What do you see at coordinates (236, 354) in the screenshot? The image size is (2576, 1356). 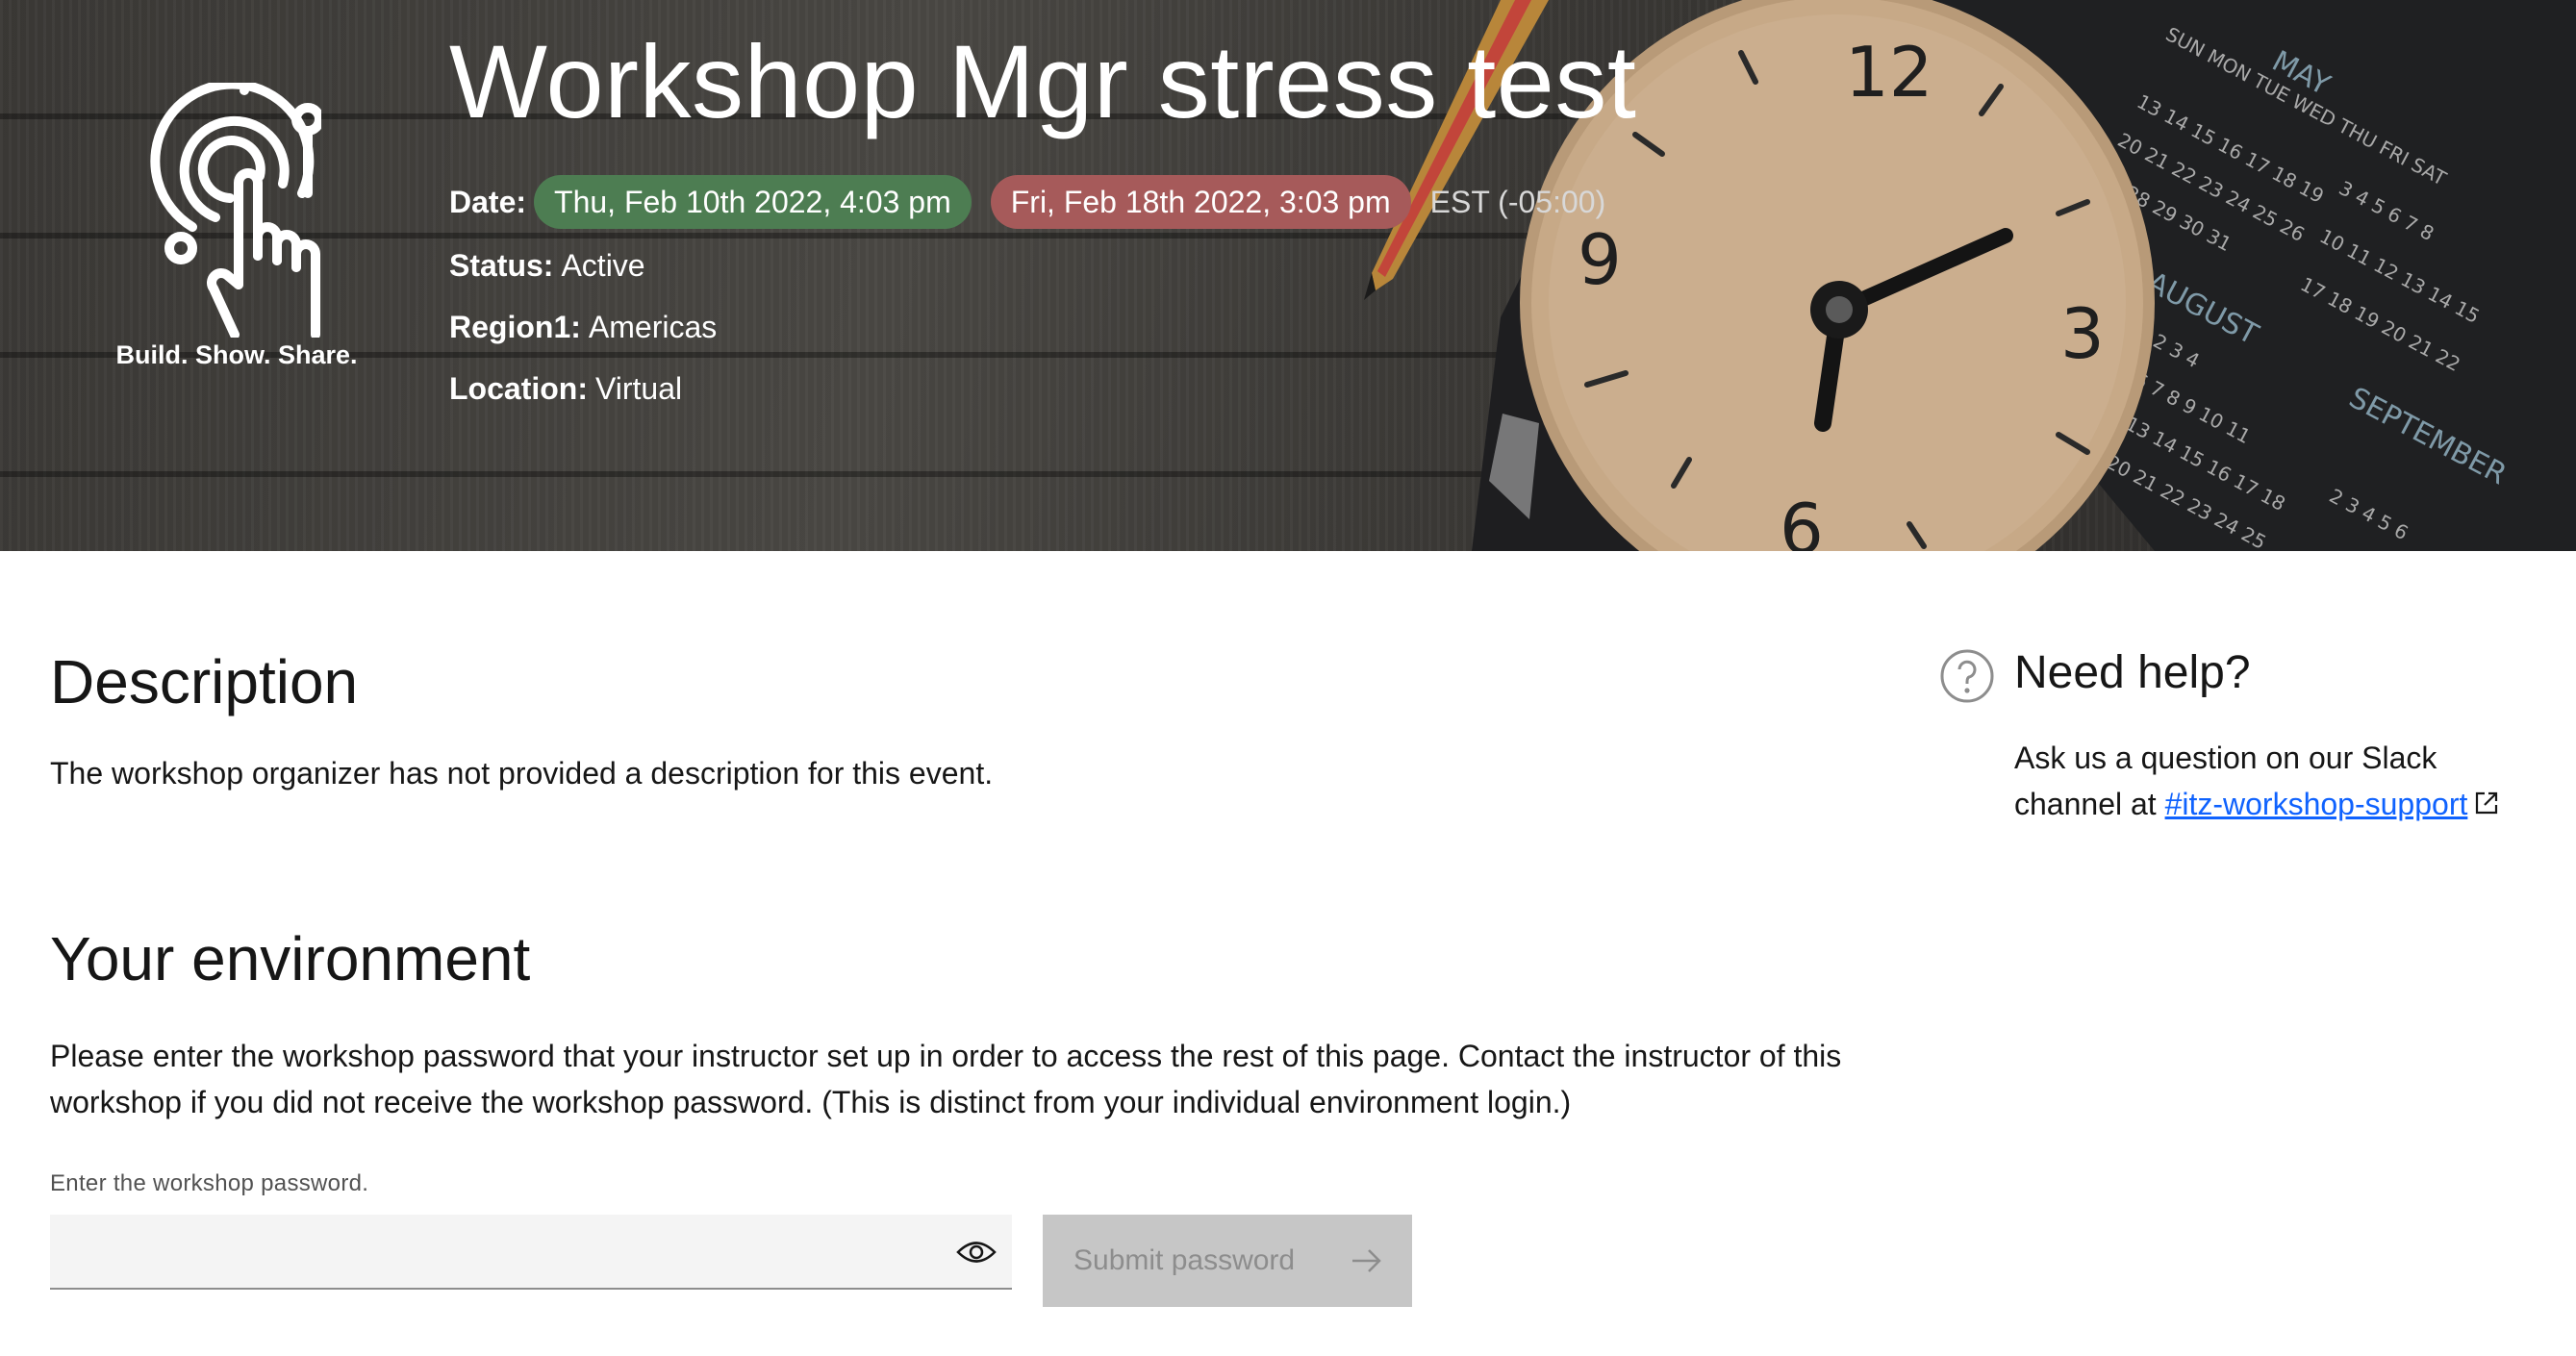 I see `logo-tagline: Build. Show. Share.` at bounding box center [236, 354].